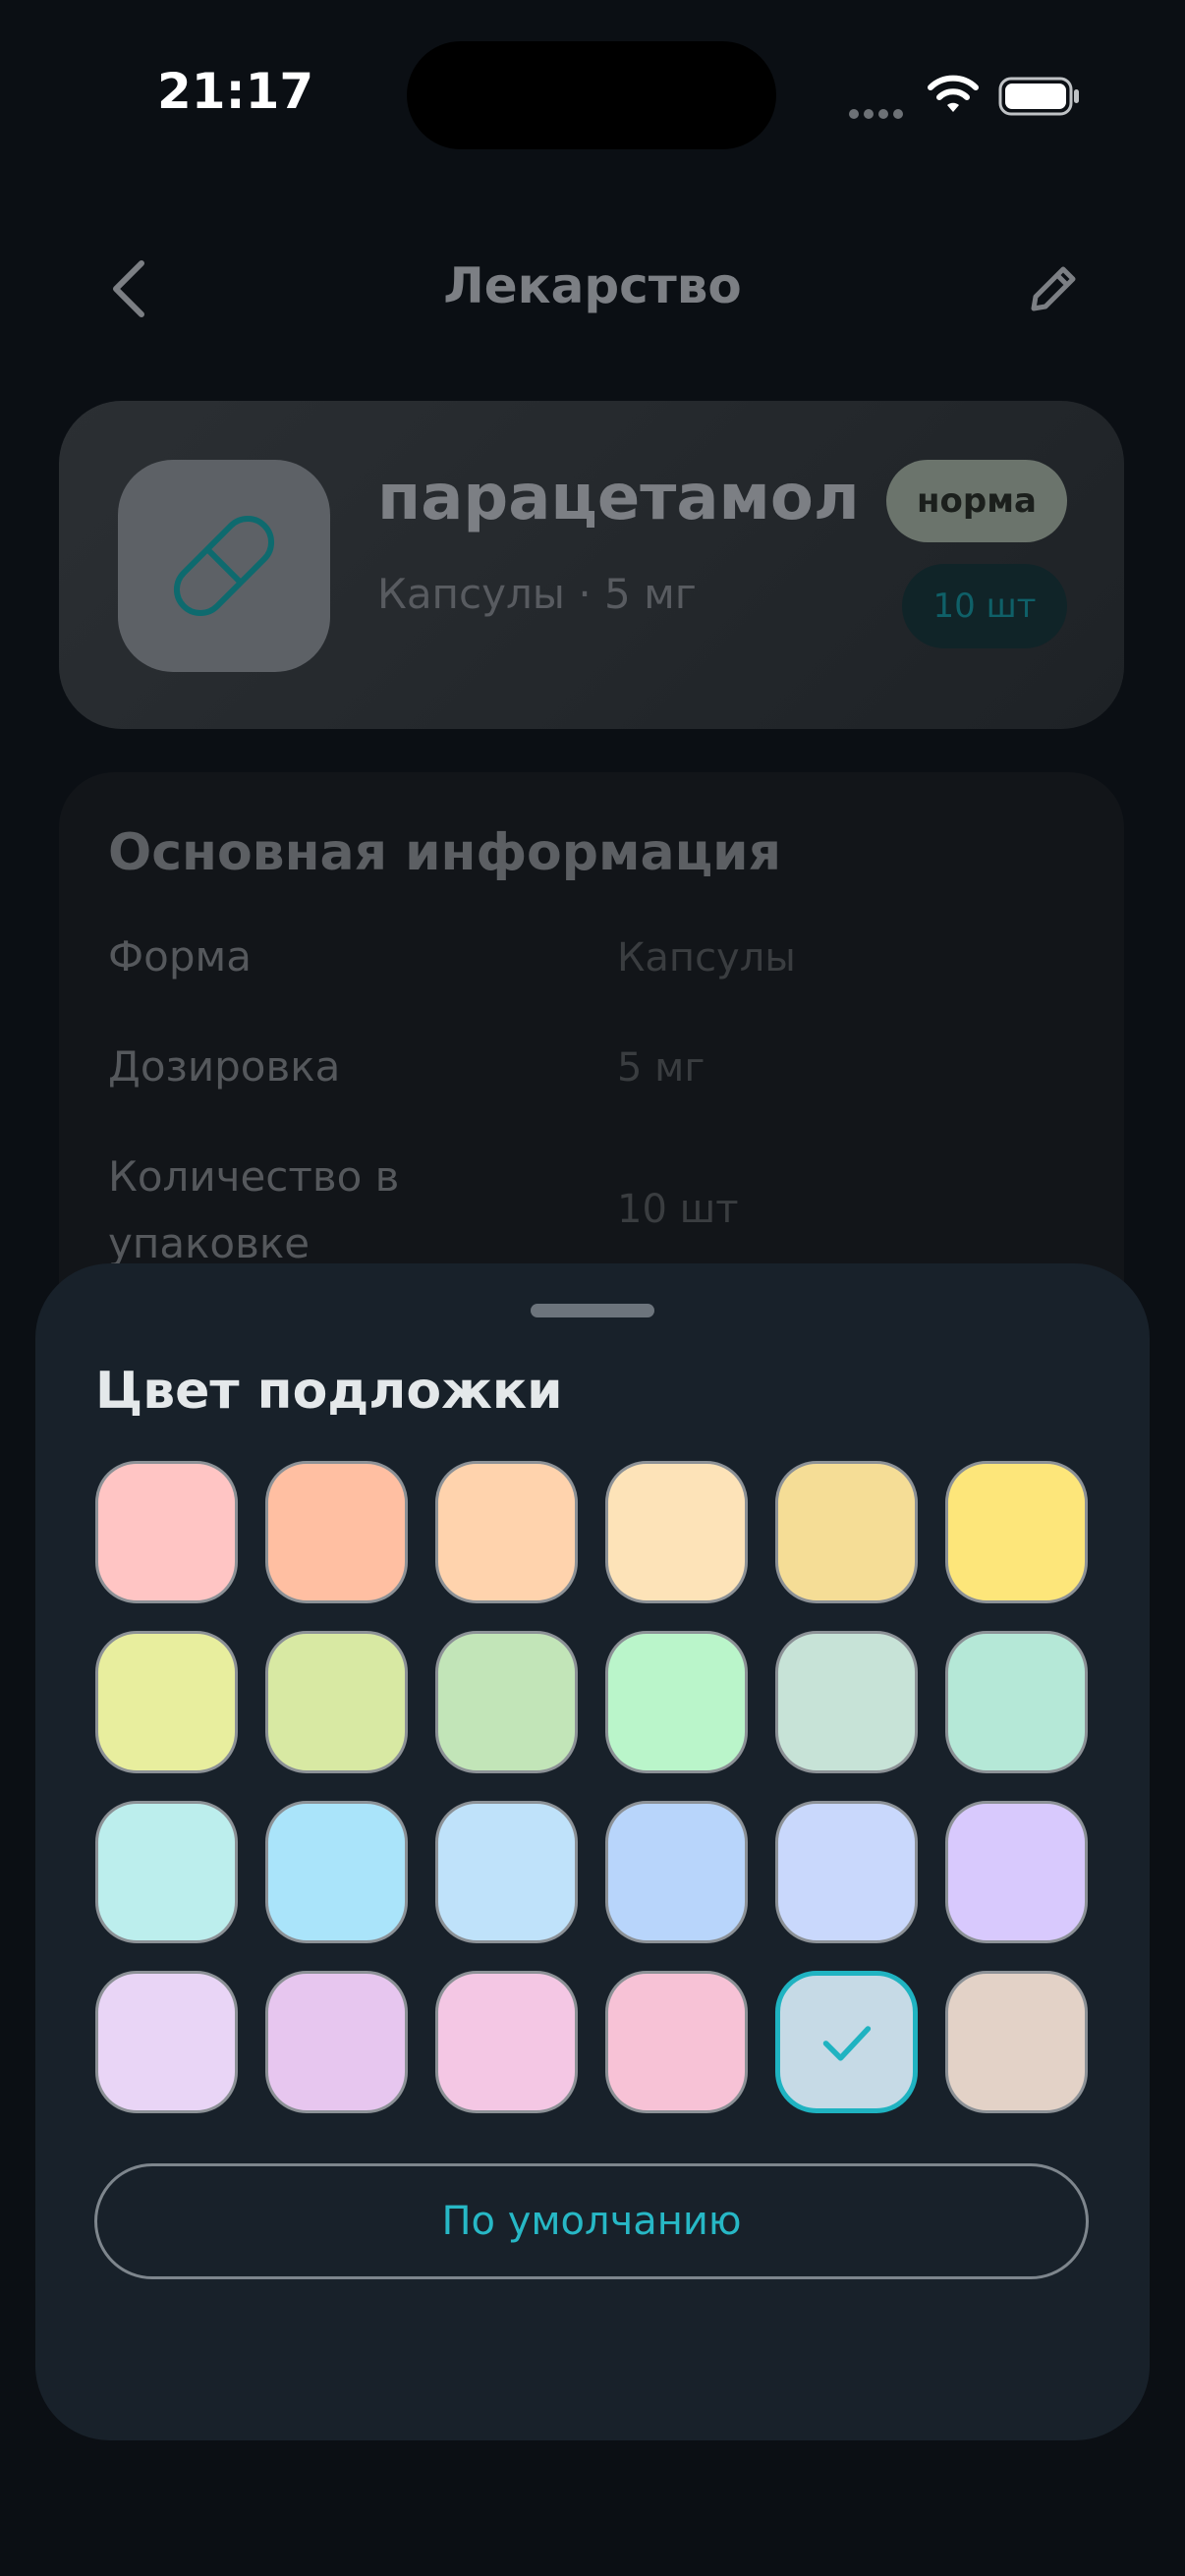 Image resolution: width=1185 pixels, height=2576 pixels. Describe the element at coordinates (678, 1209) in the screenshot. I see `info-value-package-qty: 10 шт` at that location.